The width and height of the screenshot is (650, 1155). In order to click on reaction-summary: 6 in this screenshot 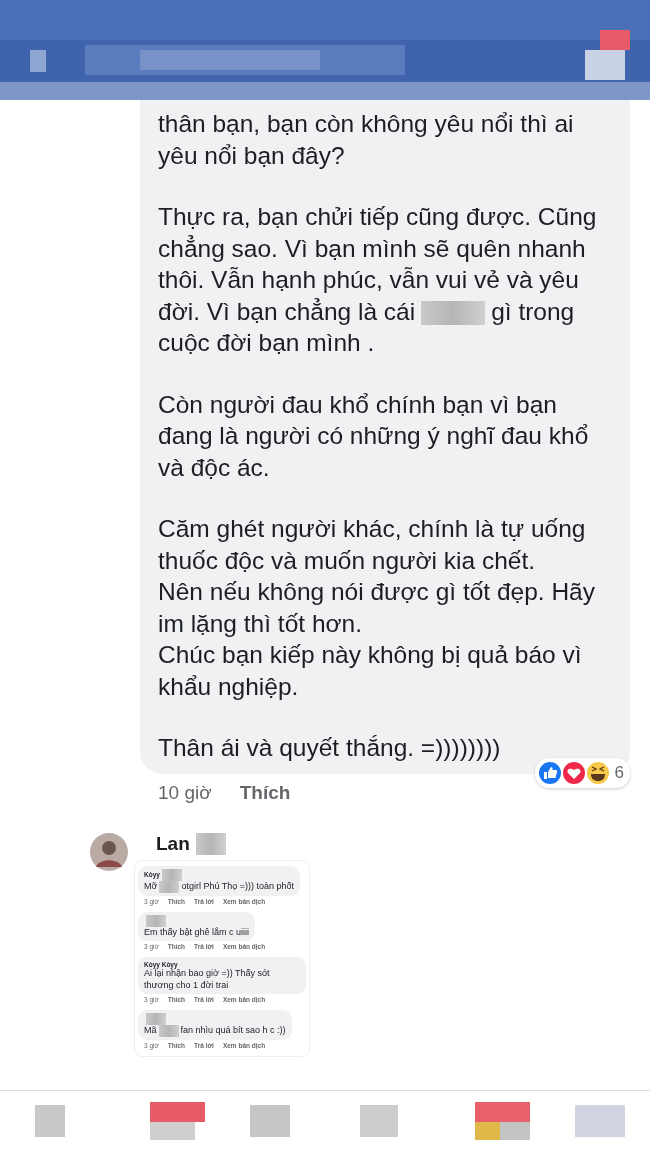, I will do `click(582, 772)`.